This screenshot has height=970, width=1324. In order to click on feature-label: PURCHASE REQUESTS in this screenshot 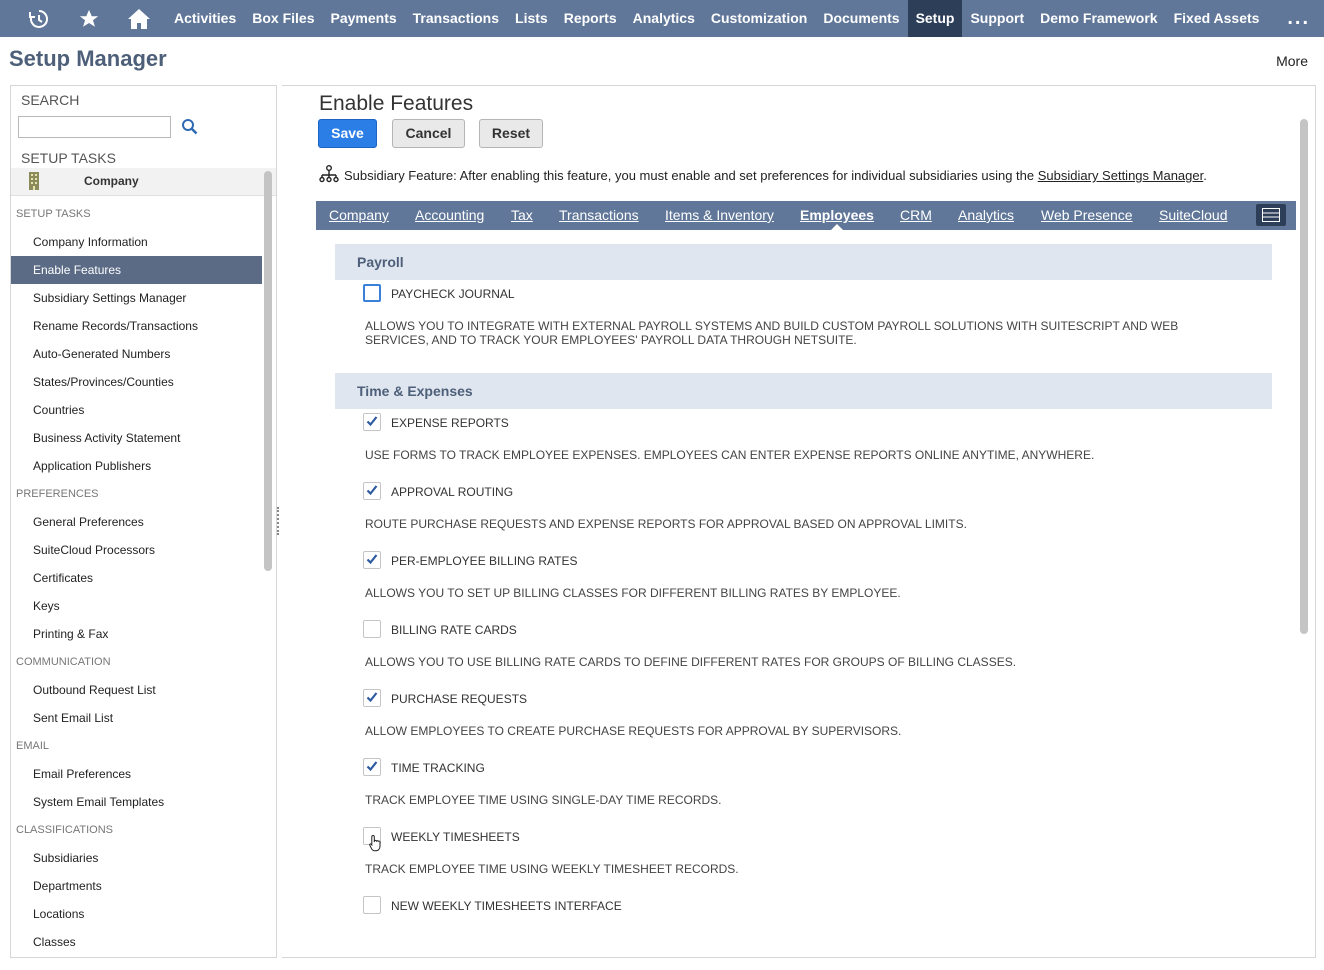, I will do `click(459, 699)`.